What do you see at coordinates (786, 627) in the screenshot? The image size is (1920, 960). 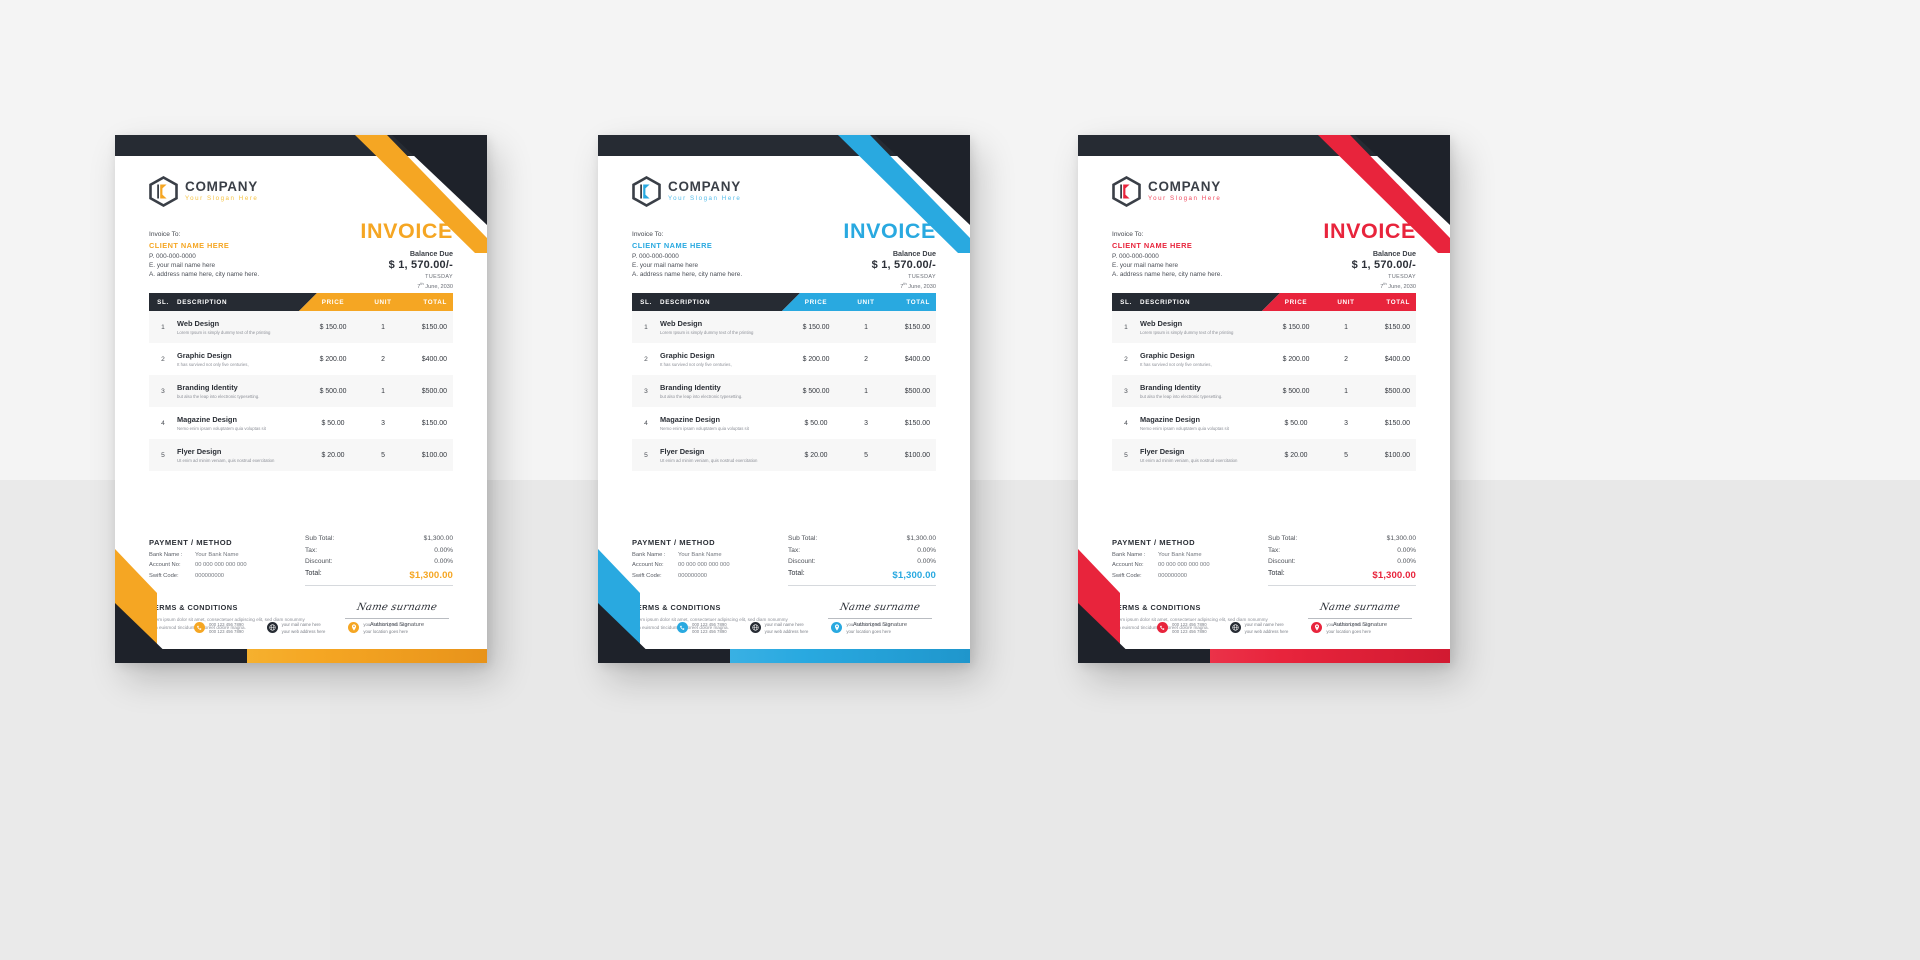 I see `footer-text: your mail name here your web address here` at bounding box center [786, 627].